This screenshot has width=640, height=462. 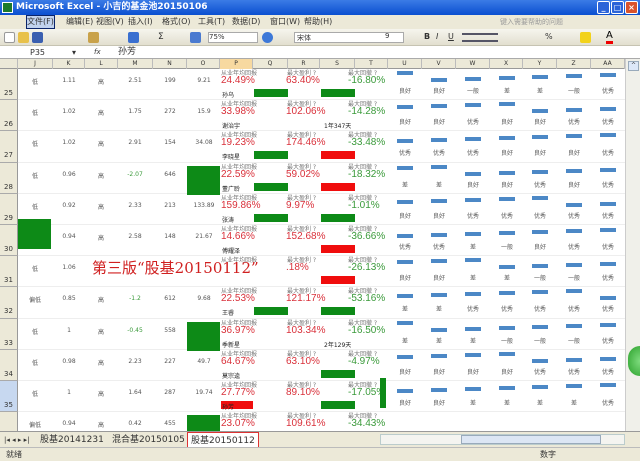 I want to click on zoom-select: 75%, so click(x=233, y=37).